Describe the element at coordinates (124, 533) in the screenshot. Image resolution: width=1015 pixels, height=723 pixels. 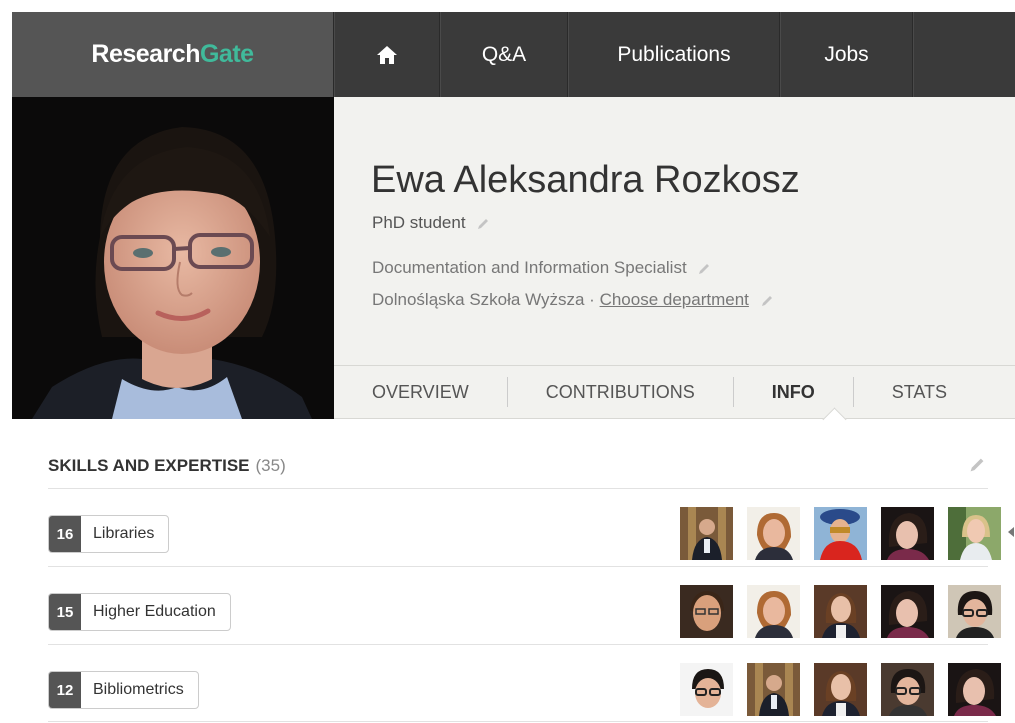
I see `skill-label: Libraries` at that location.